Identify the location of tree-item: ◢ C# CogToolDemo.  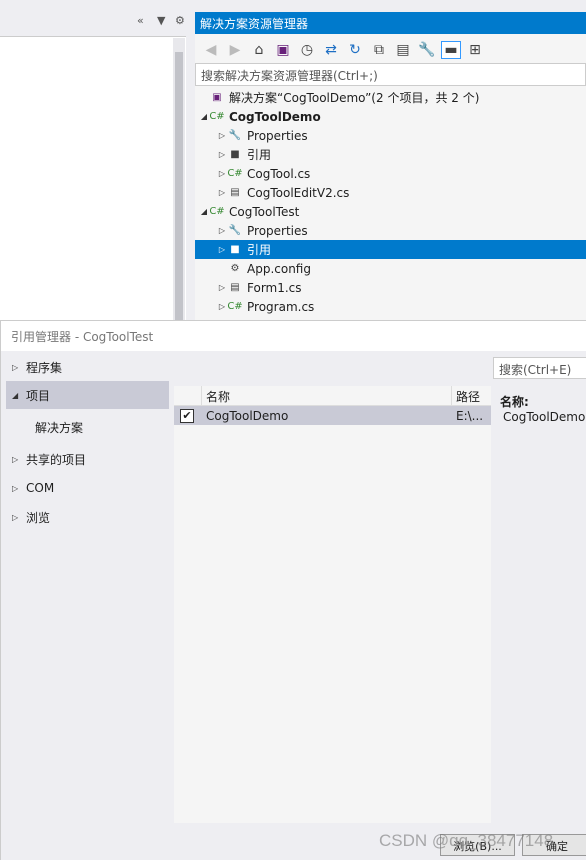
(390, 116).